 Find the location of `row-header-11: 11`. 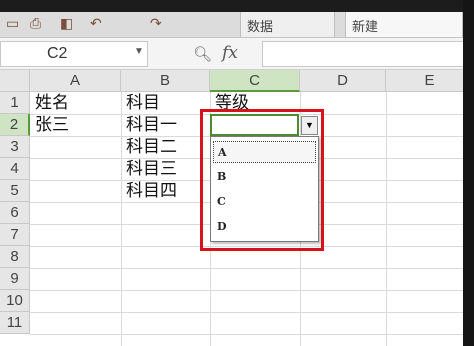

row-header-11: 11 is located at coordinates (15, 323).